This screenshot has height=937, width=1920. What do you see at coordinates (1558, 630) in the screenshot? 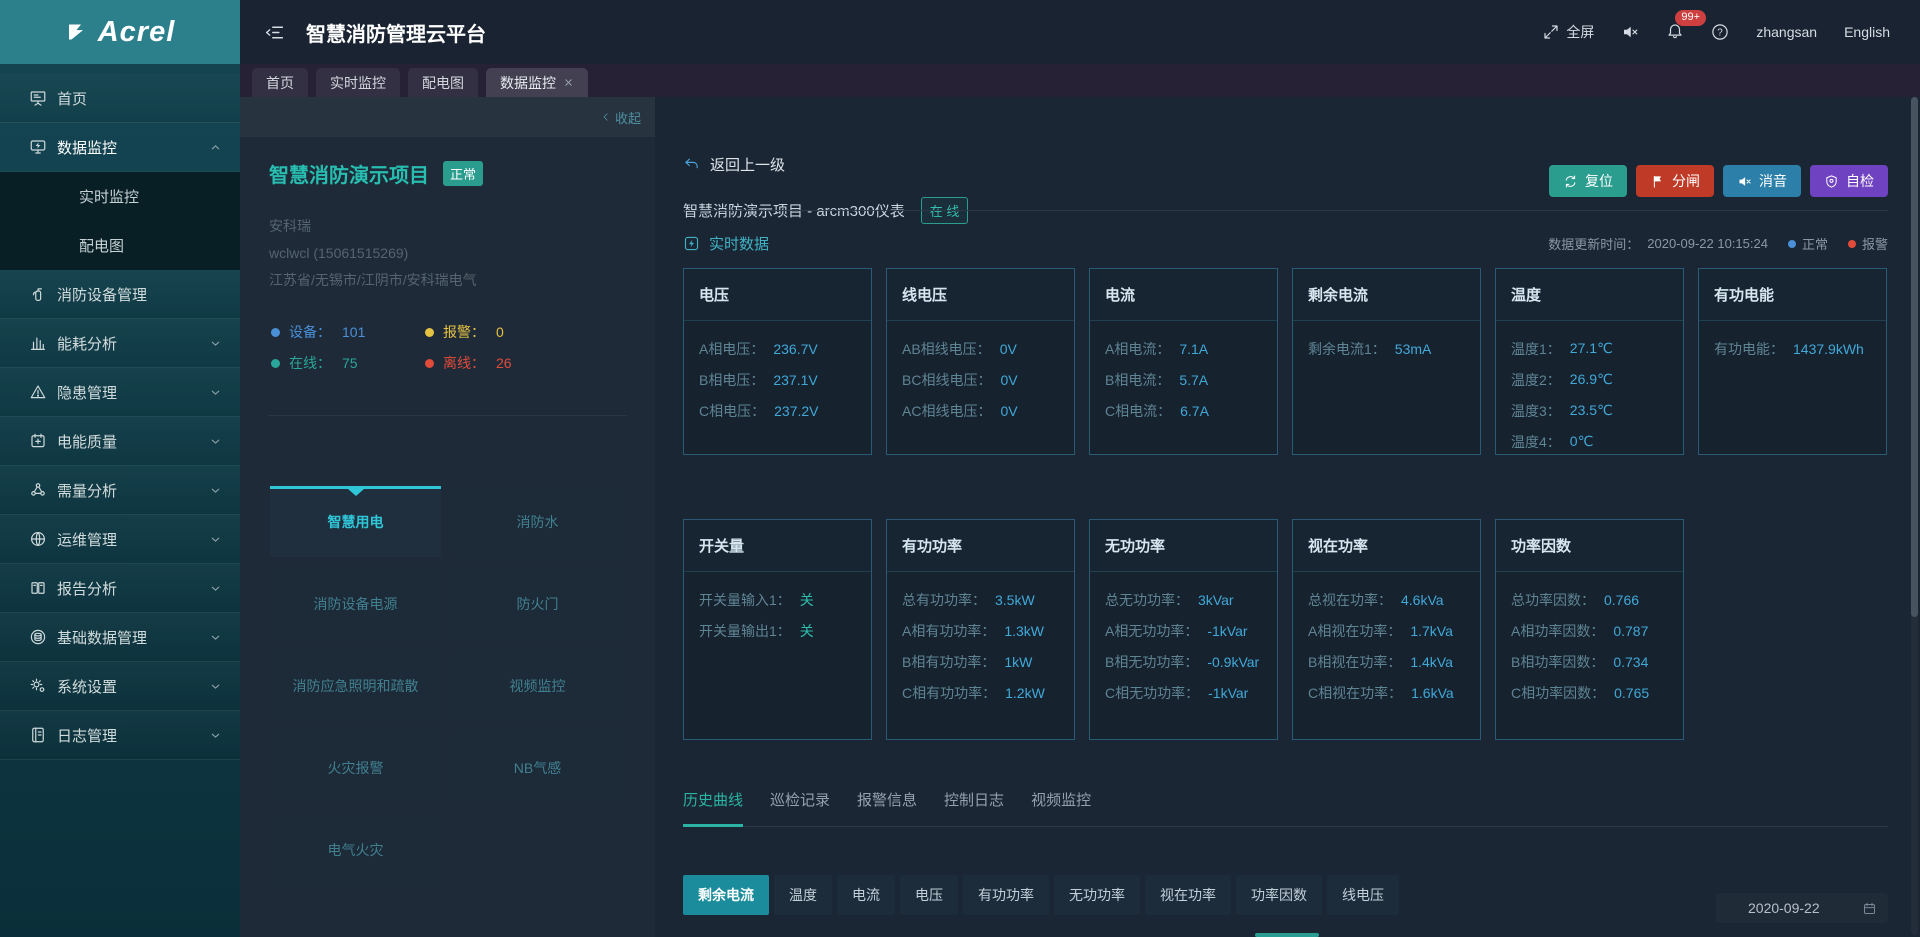
I see `card-row-label: A相功率因数：` at bounding box center [1558, 630].